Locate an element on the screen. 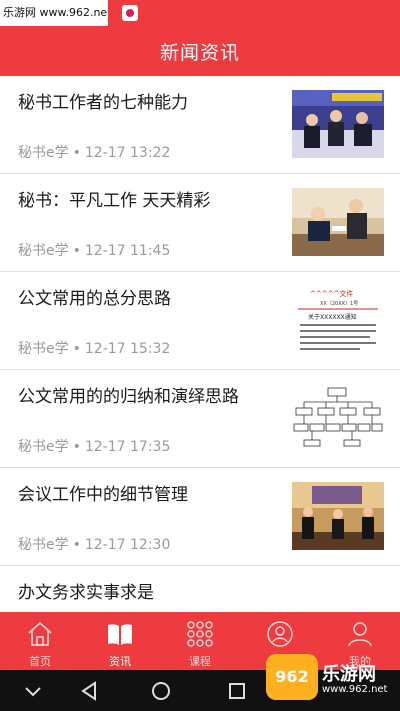 This screenshot has width=400, height=711. news-meta: 秘书e学 • 12-17 11:45 is located at coordinates (94, 251).